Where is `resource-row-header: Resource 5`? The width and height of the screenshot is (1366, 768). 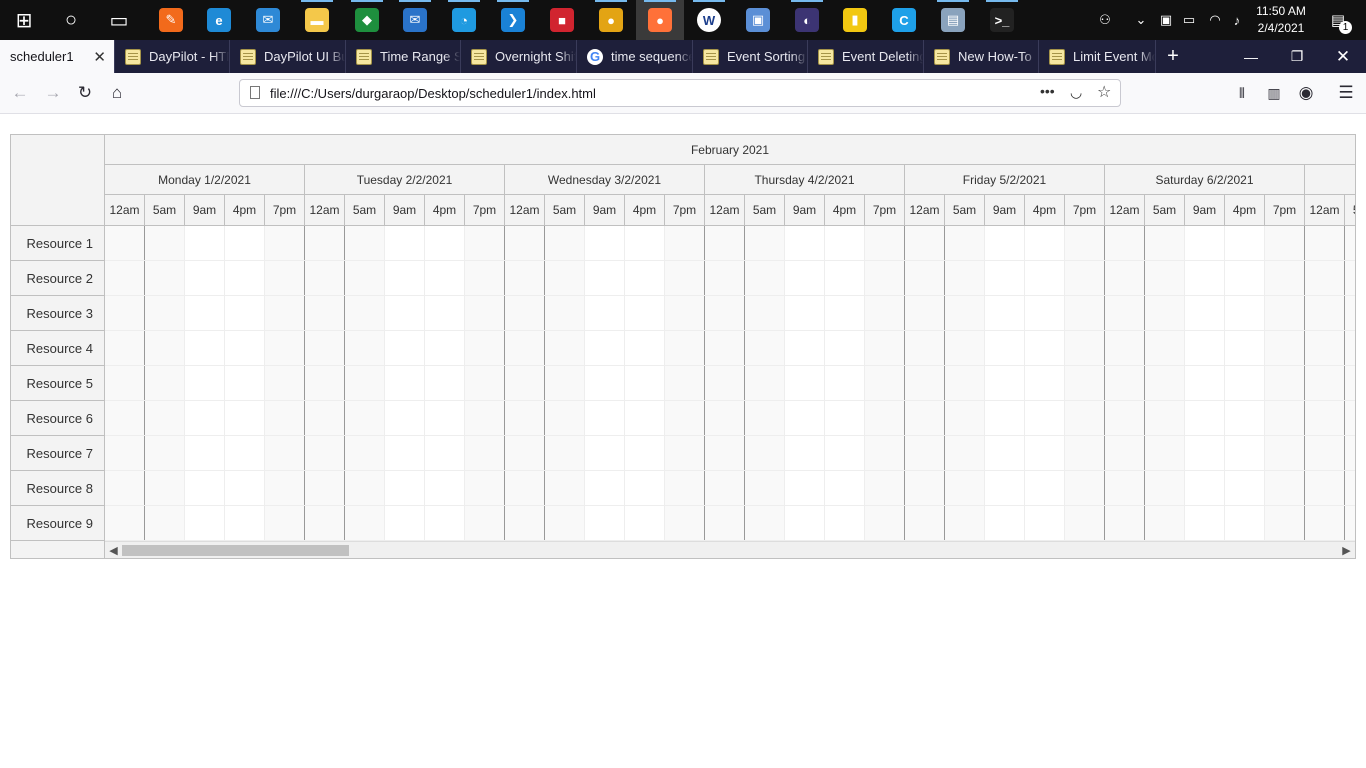
resource-row-header: Resource 5 is located at coordinates (58, 383).